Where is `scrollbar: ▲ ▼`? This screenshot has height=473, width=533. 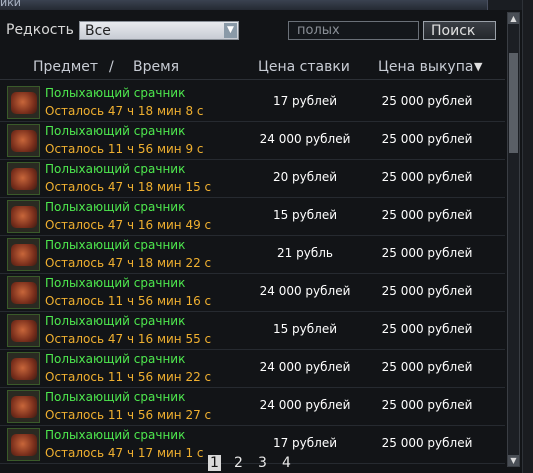
scrollbar: ▲ ▼ is located at coordinates (513, 239).